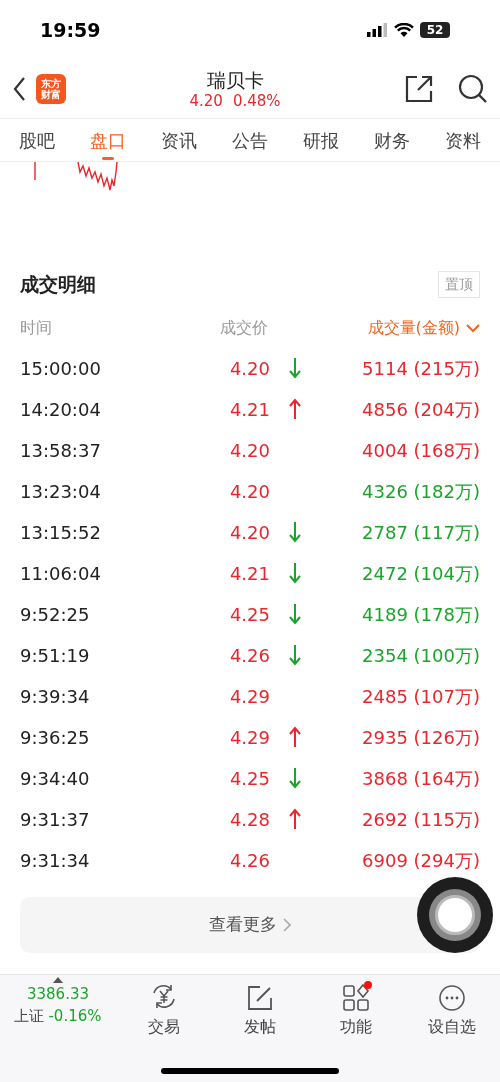 The width and height of the screenshot is (500, 1082). I want to click on trade-volume: 5114 (215万), so click(421, 368).